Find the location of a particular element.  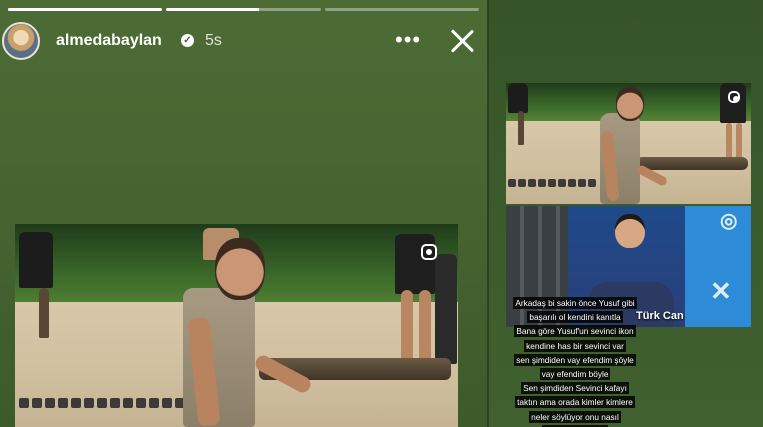

caption-line: Sen şimdiden Sevinci kafayı is located at coordinates (575, 388).